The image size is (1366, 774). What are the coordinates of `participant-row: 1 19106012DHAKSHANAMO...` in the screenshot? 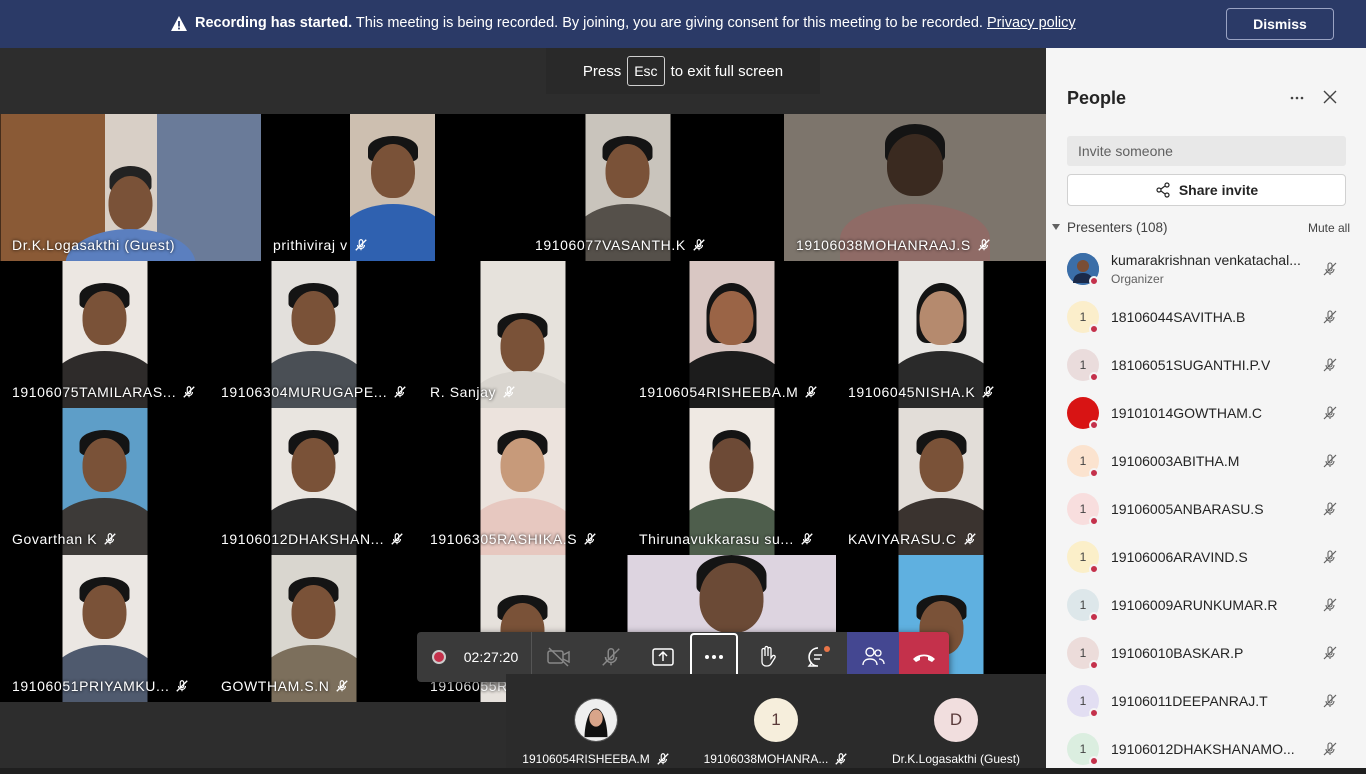 It's located at (1206, 750).